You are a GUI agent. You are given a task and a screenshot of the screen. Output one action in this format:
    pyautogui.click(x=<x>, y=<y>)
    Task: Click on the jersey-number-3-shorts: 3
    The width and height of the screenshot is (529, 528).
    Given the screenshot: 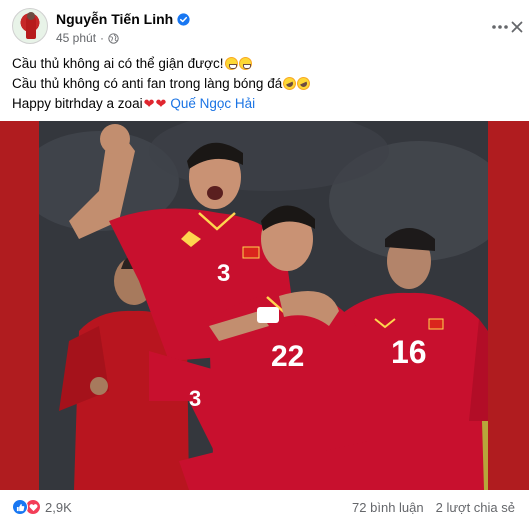 What is the action you would take?
    pyautogui.click(x=195, y=398)
    